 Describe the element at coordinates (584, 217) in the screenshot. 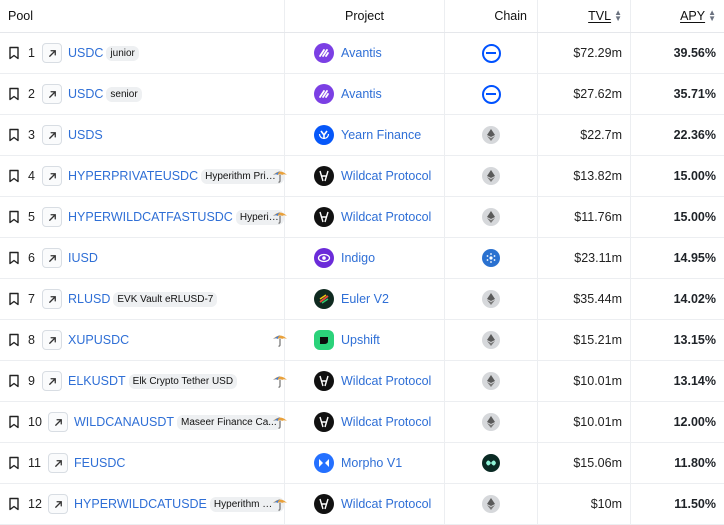

I see `tvl-cell: $11.76m` at that location.